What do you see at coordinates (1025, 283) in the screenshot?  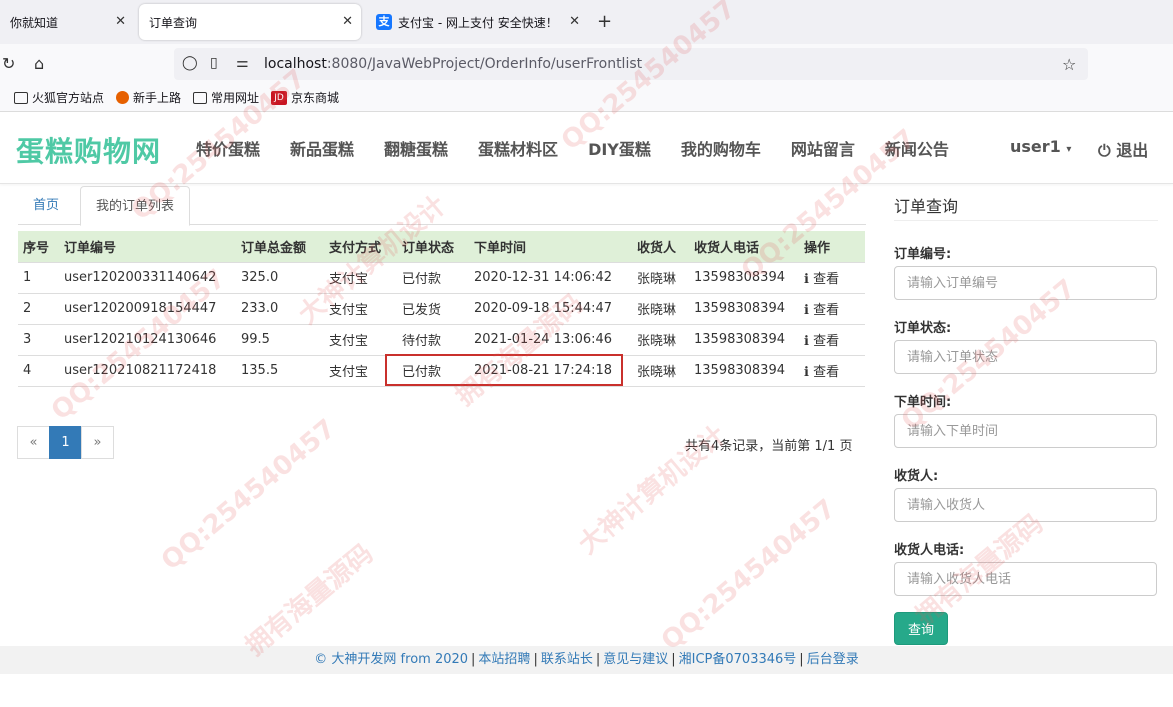 I see `order-no-input` at bounding box center [1025, 283].